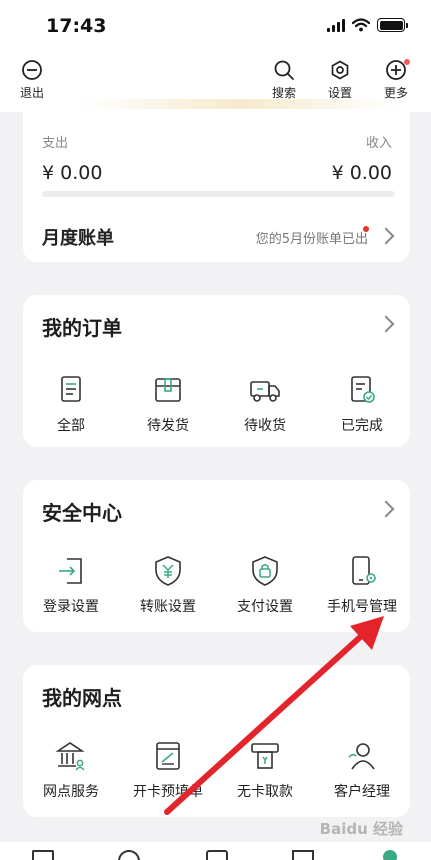 This screenshot has width=431, height=860. Describe the element at coordinates (168, 792) in the screenshot. I see `outlet-item-label: 开卡预填单` at that location.